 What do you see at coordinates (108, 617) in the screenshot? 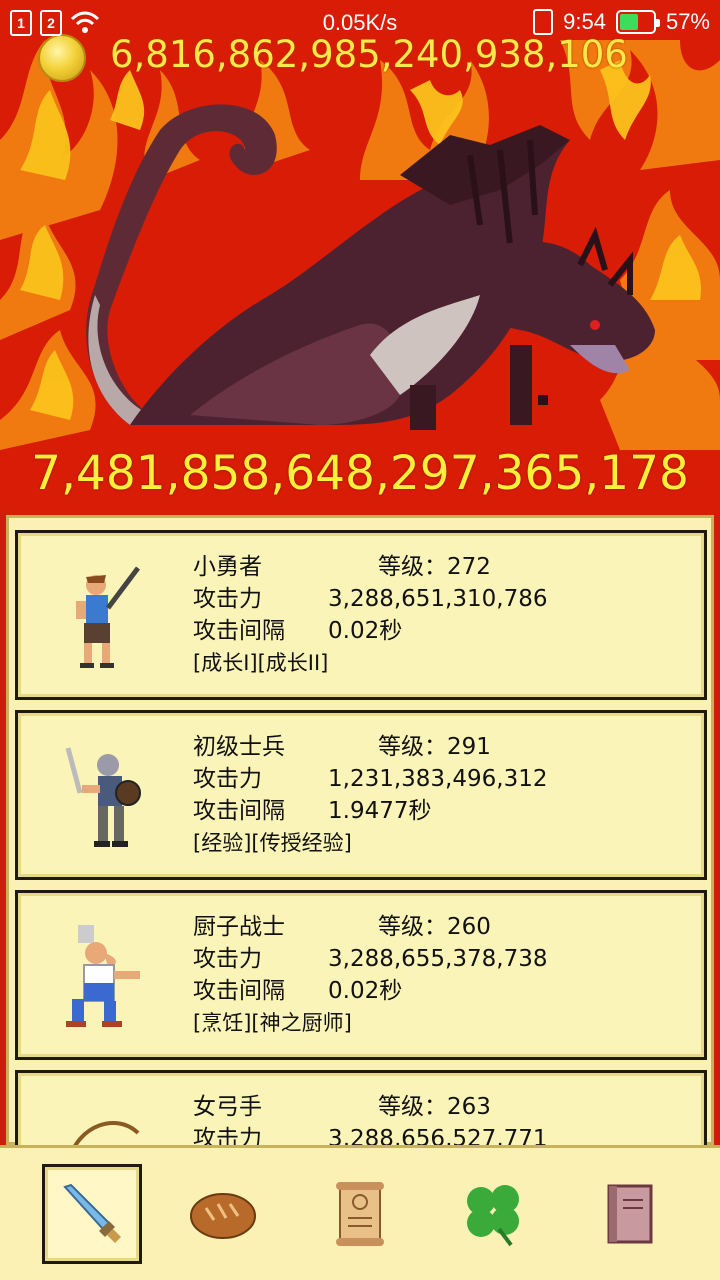
I see `little-hero-avatar` at bounding box center [108, 617].